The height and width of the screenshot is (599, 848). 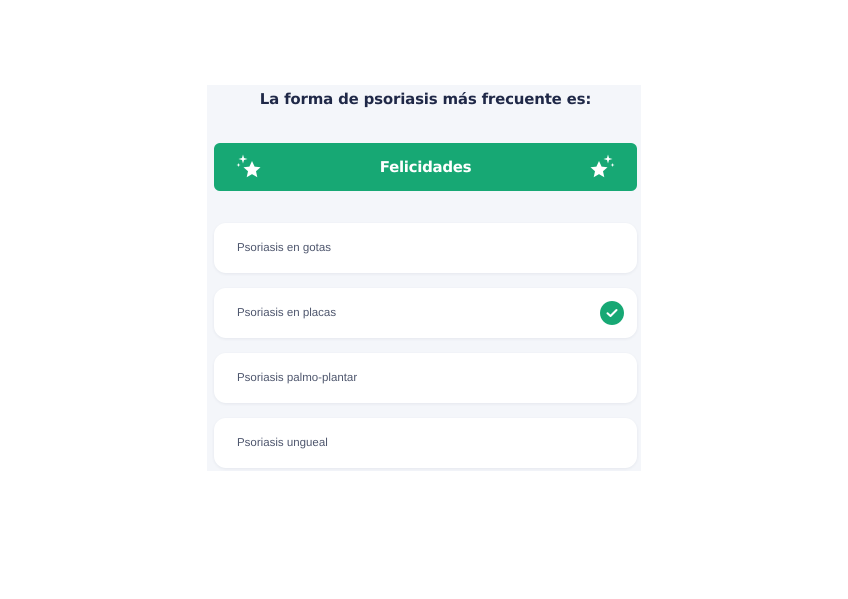 I want to click on answer-option: Psoriasis en gotas, so click(x=425, y=248).